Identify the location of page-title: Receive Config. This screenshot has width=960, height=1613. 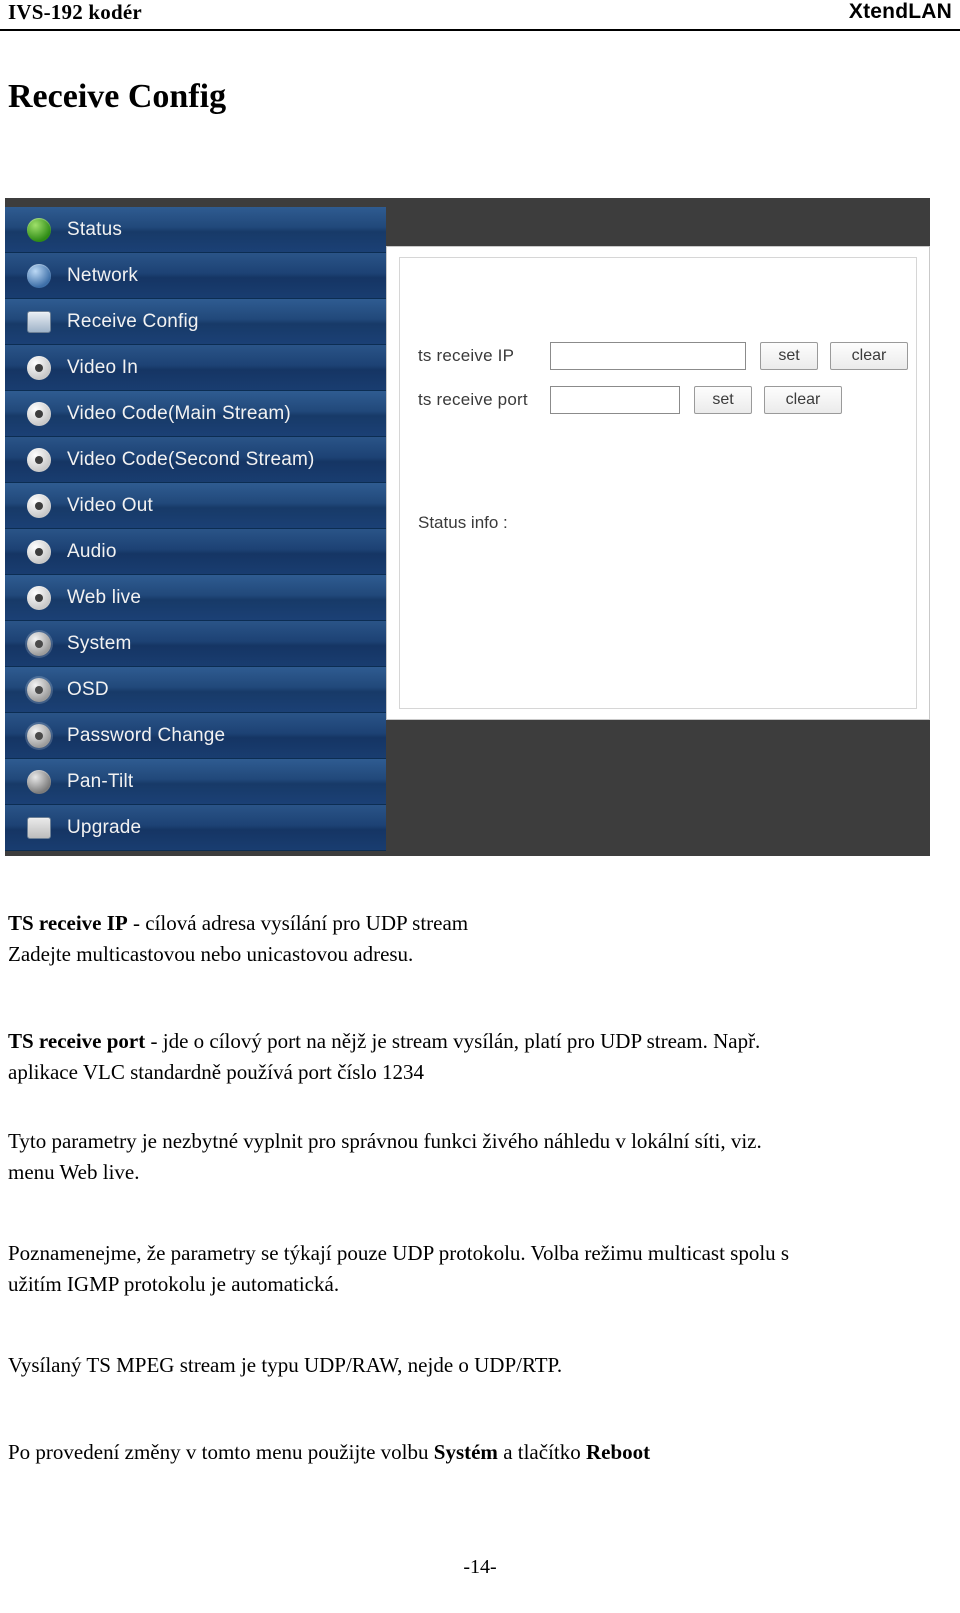
(117, 96).